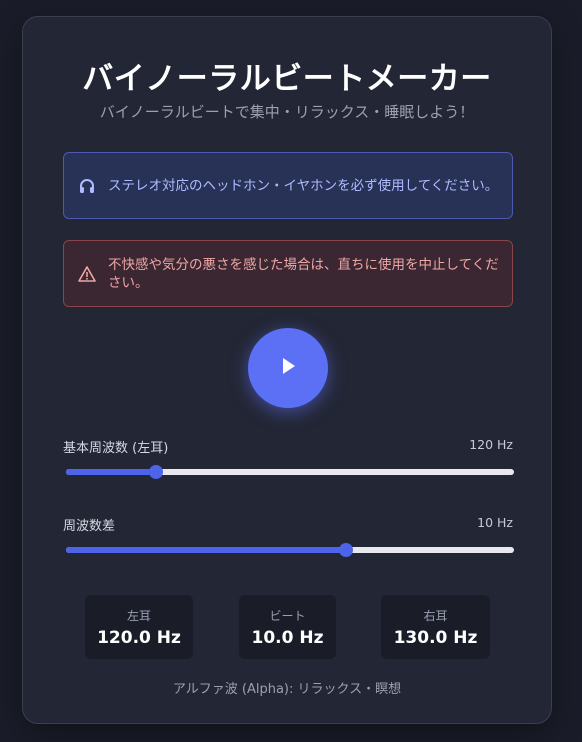 Image resolution: width=582 pixels, height=742 pixels. What do you see at coordinates (138, 616) in the screenshot?
I see `left-ear-stat-label: 左耳` at bounding box center [138, 616].